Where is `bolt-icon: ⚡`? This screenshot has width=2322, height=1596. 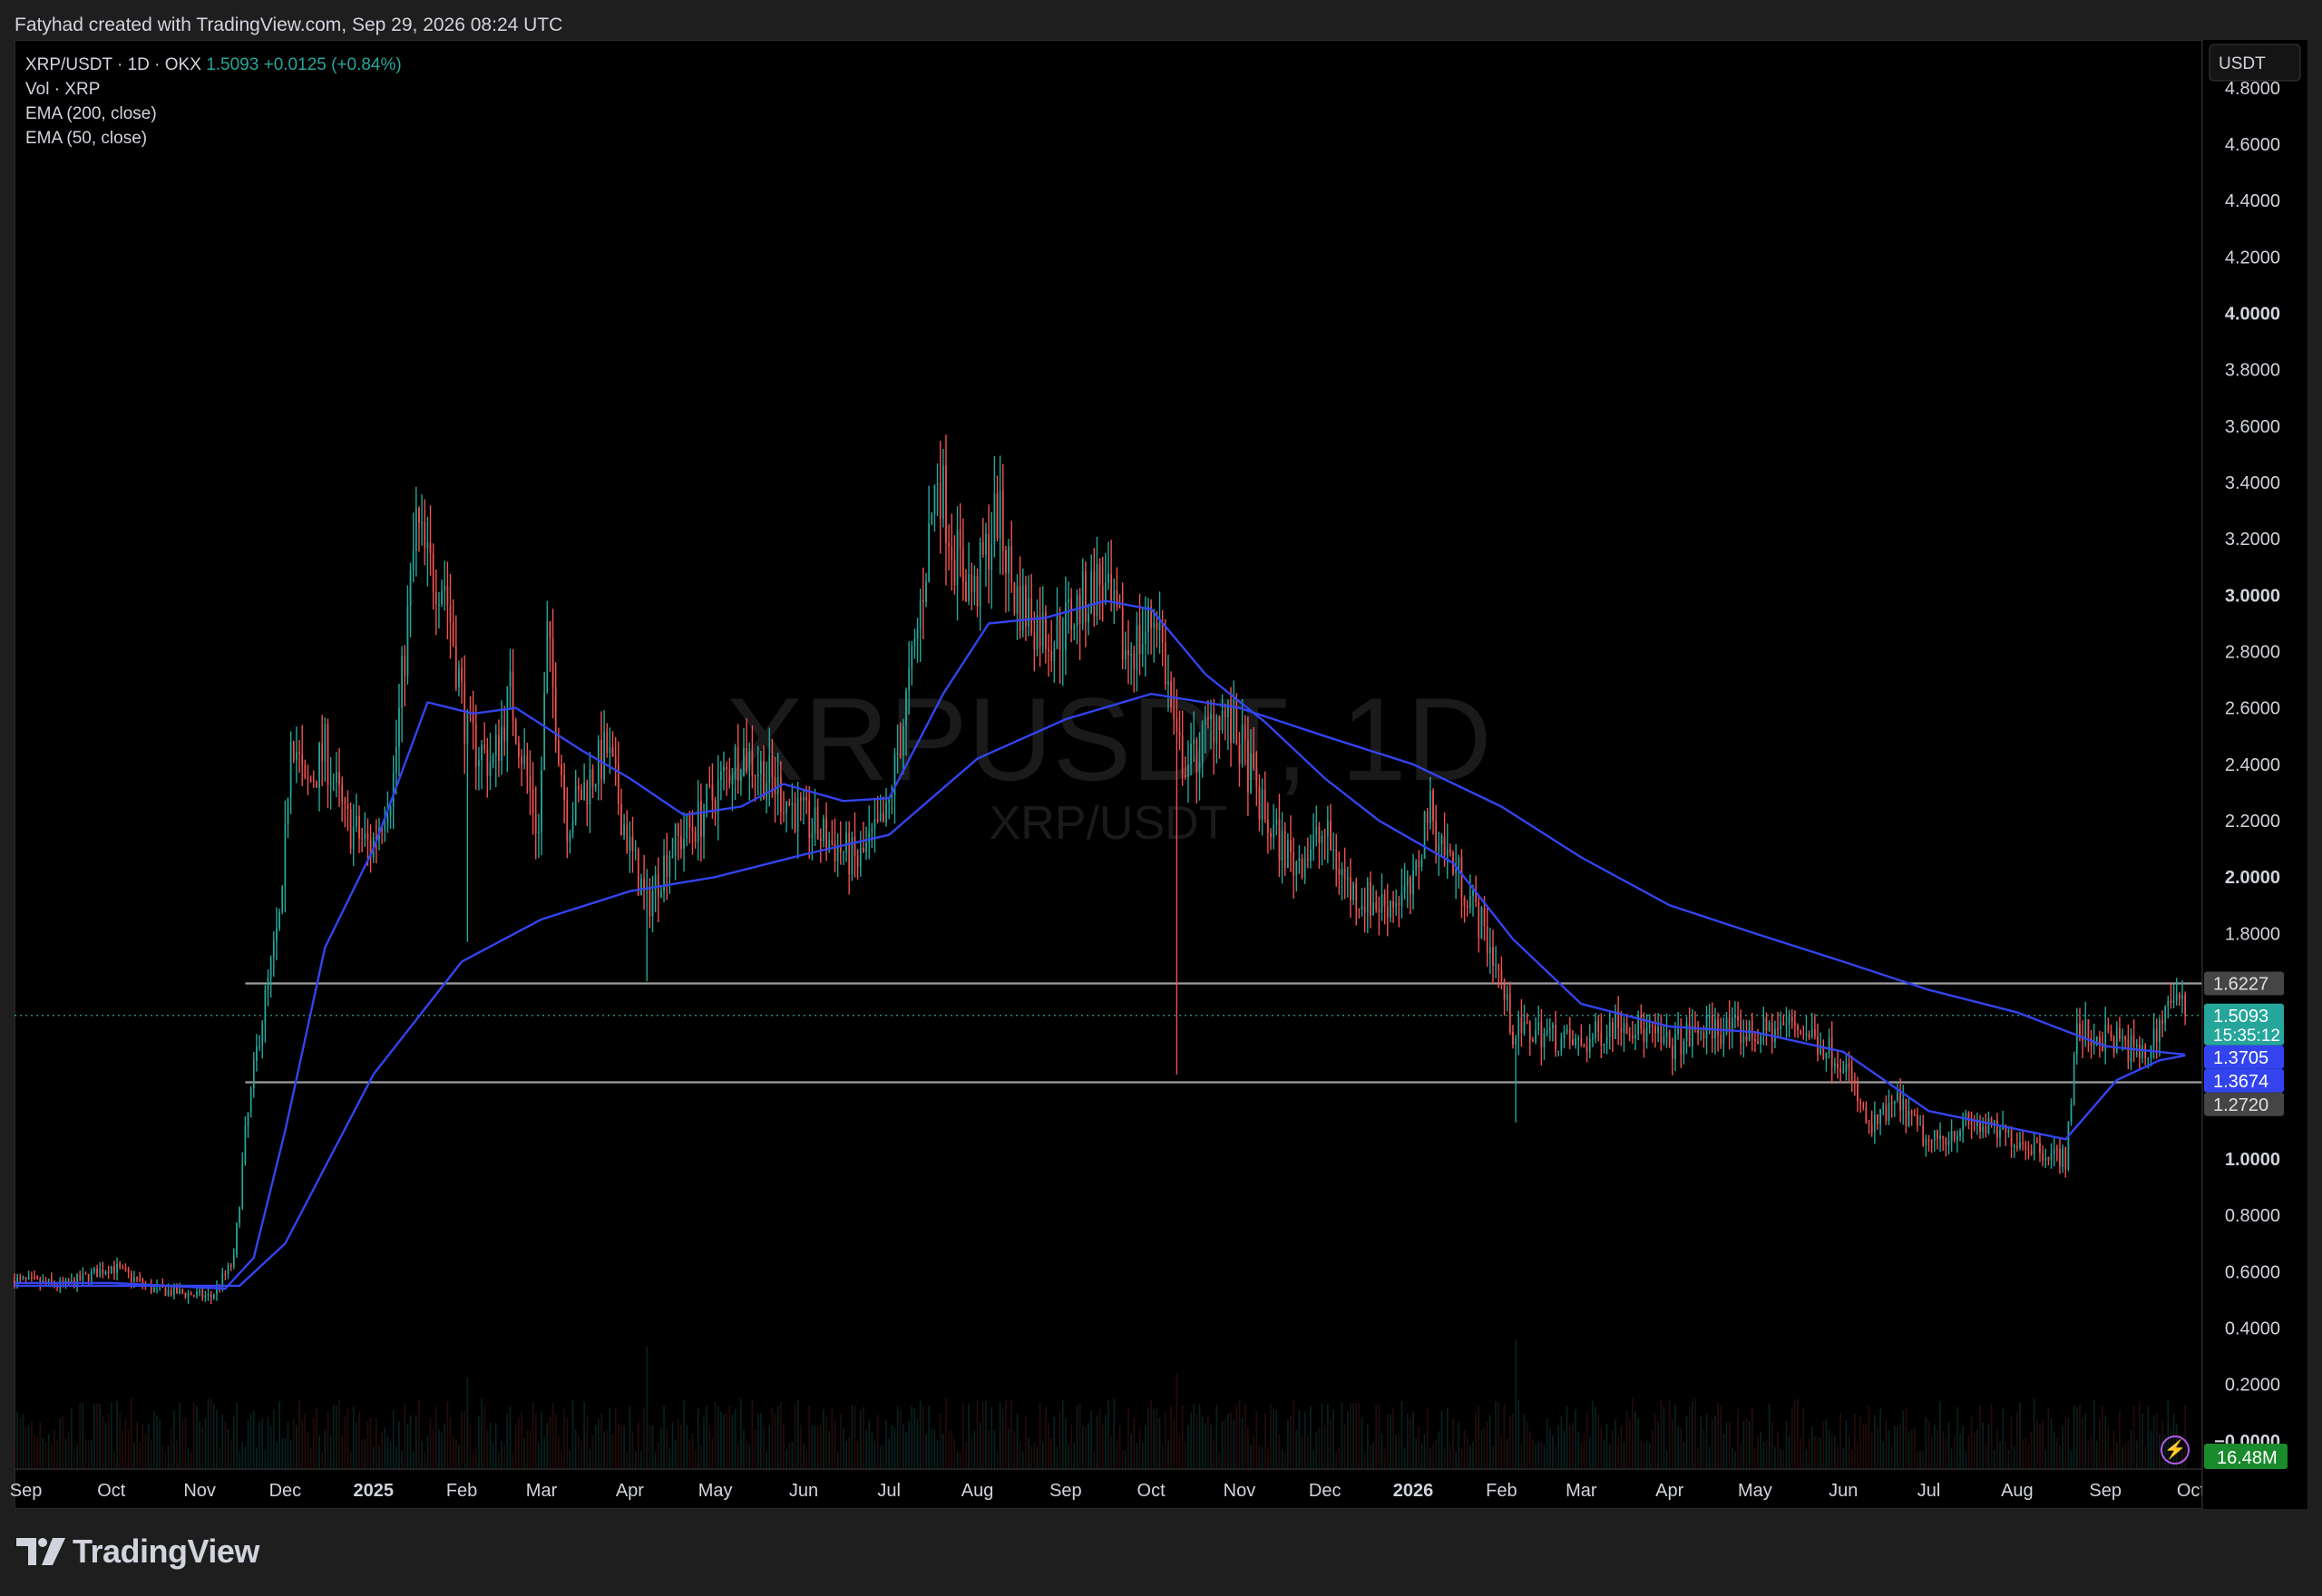 bolt-icon: ⚡ is located at coordinates (2175, 1450).